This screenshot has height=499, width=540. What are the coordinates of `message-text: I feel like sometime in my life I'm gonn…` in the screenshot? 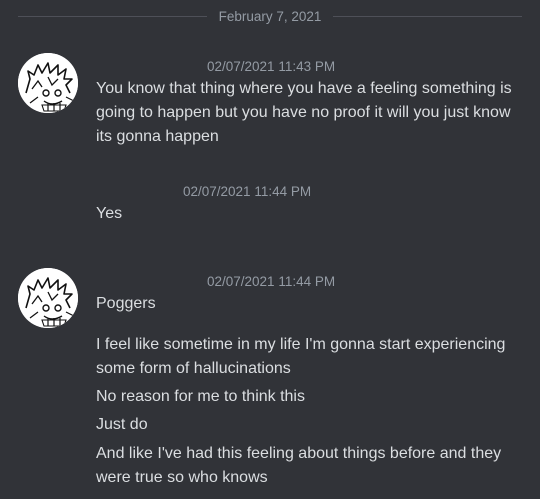 It's located at (301, 356).